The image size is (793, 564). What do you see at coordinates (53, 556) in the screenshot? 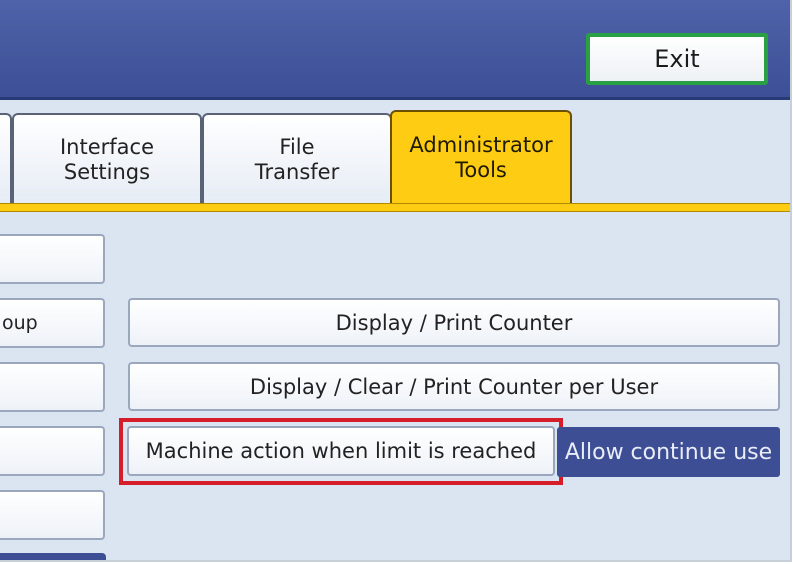
I see `left-menu-selected-button` at bounding box center [53, 556].